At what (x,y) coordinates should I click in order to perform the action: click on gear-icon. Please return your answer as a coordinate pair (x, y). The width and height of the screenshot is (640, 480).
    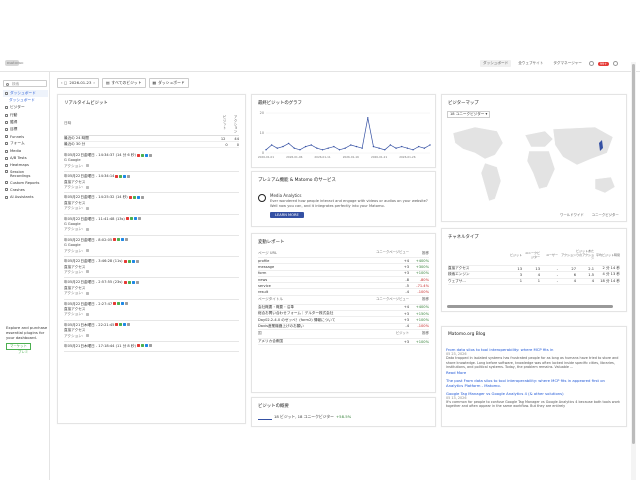
    Looking at the image, I should click on (591, 63).